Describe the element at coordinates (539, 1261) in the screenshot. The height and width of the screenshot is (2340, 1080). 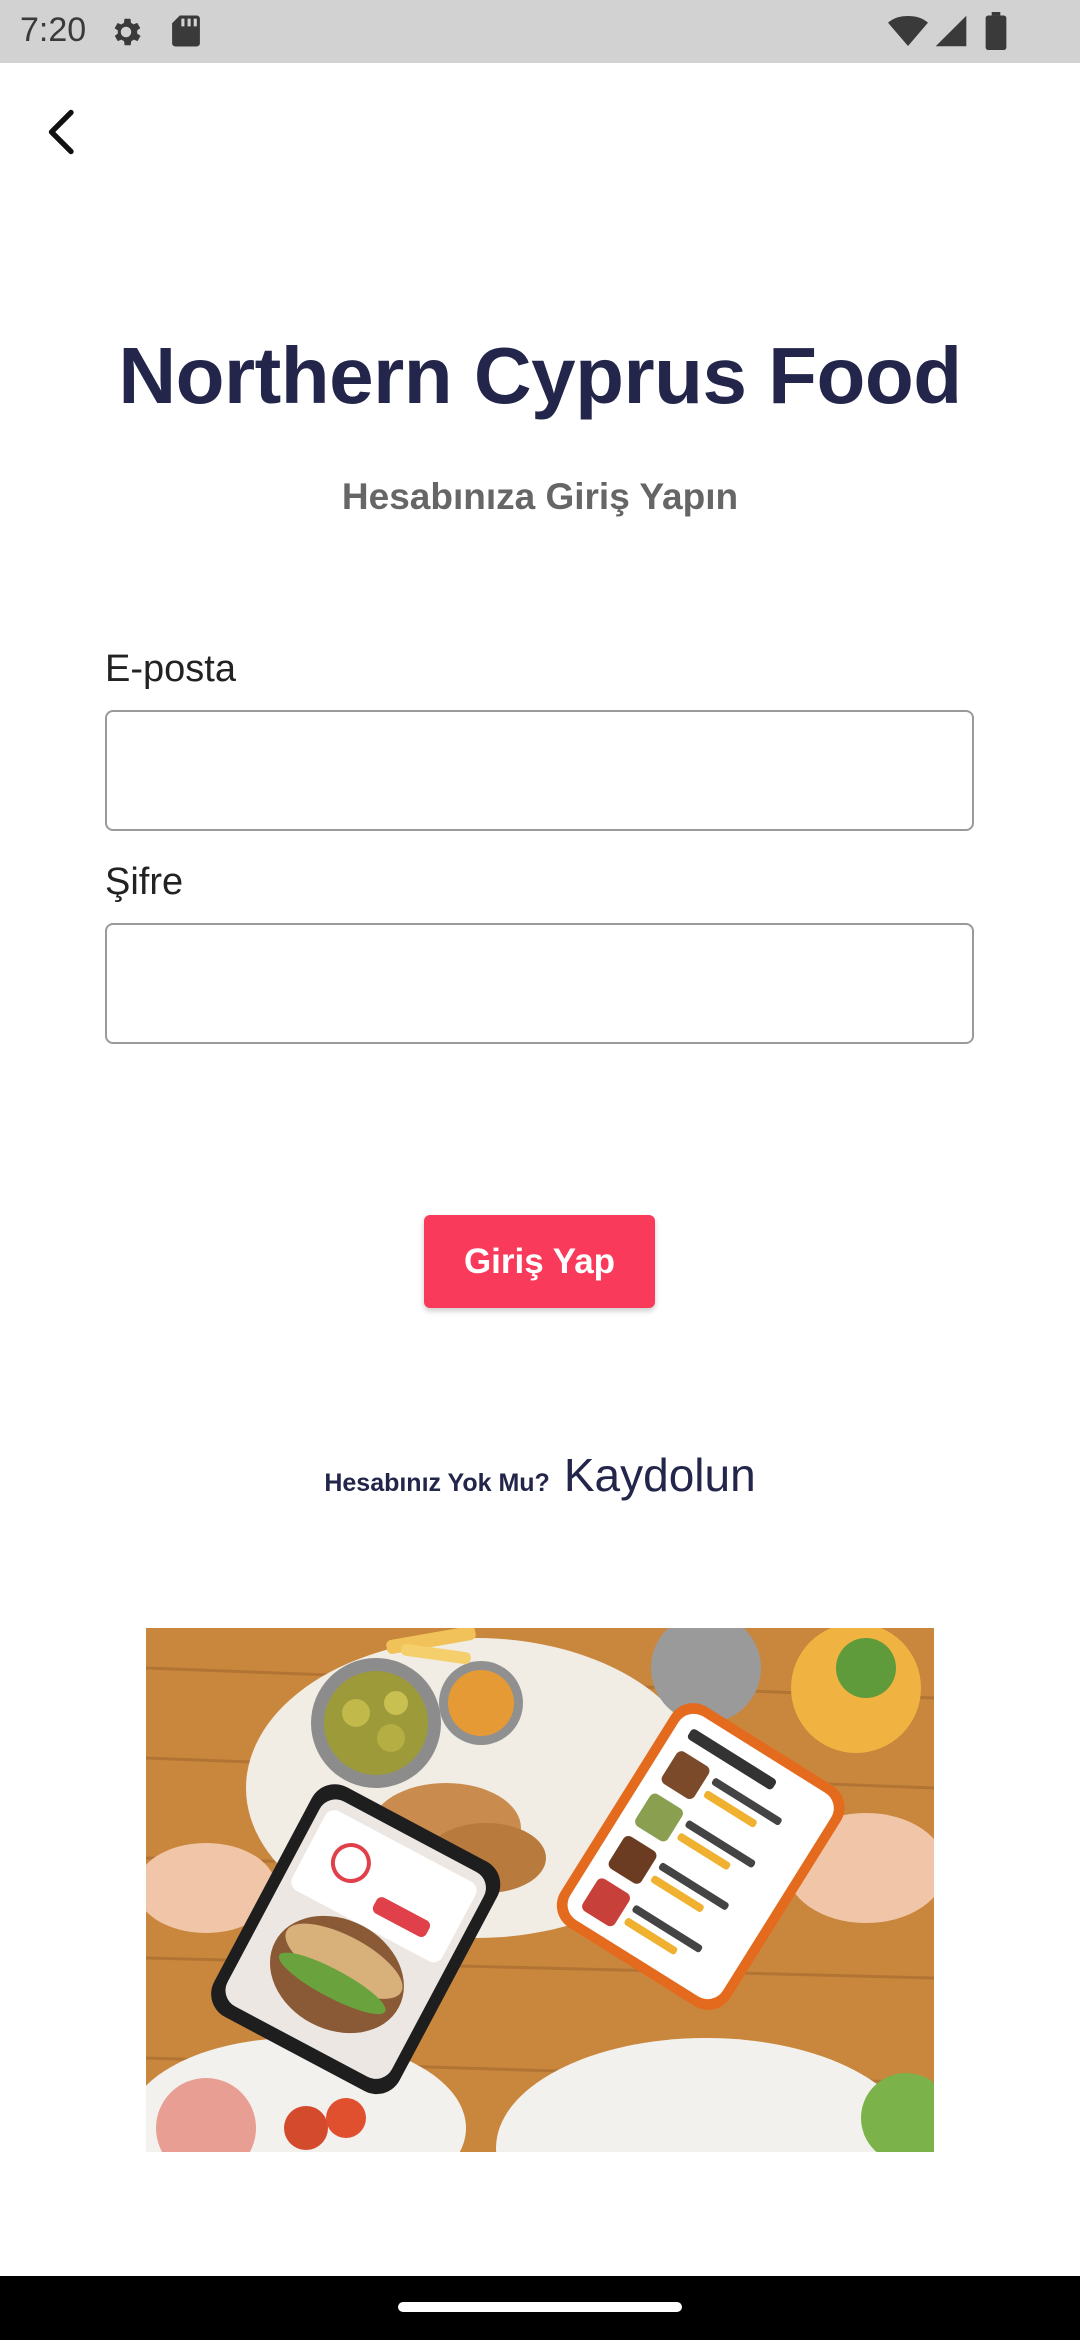
I see `login-button: Giriş Yap` at that location.